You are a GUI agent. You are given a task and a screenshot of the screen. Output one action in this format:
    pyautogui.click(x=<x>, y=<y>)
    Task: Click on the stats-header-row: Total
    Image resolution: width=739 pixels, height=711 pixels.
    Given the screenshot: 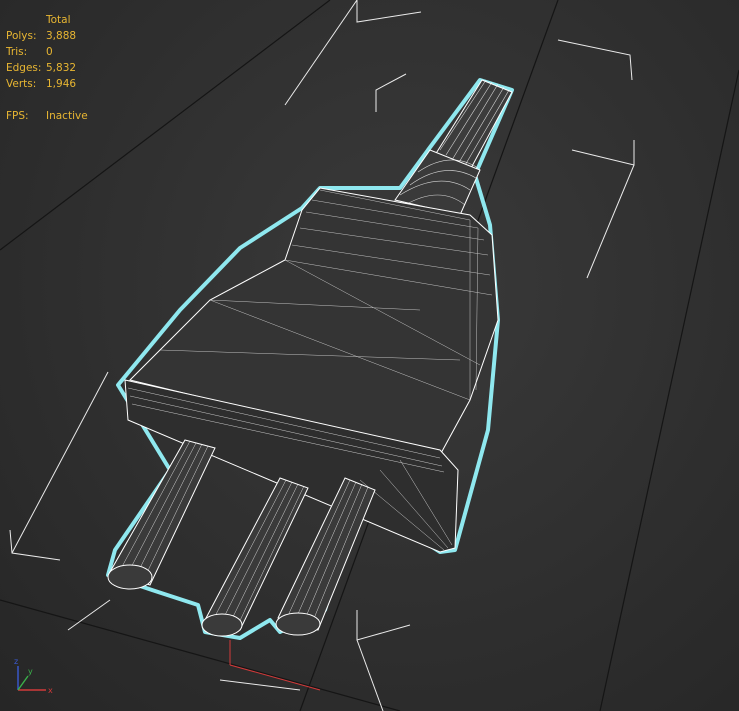 What is the action you would take?
    pyautogui.click(x=47, y=20)
    